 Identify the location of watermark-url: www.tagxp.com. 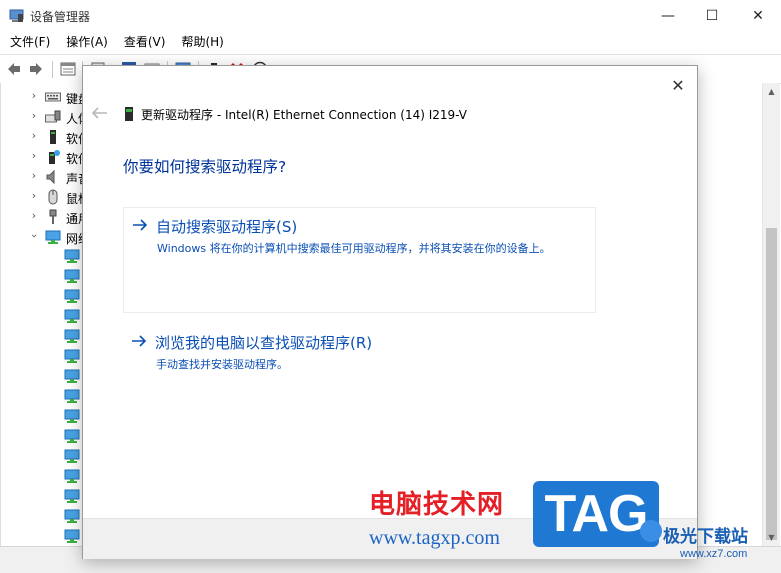
(434, 538).